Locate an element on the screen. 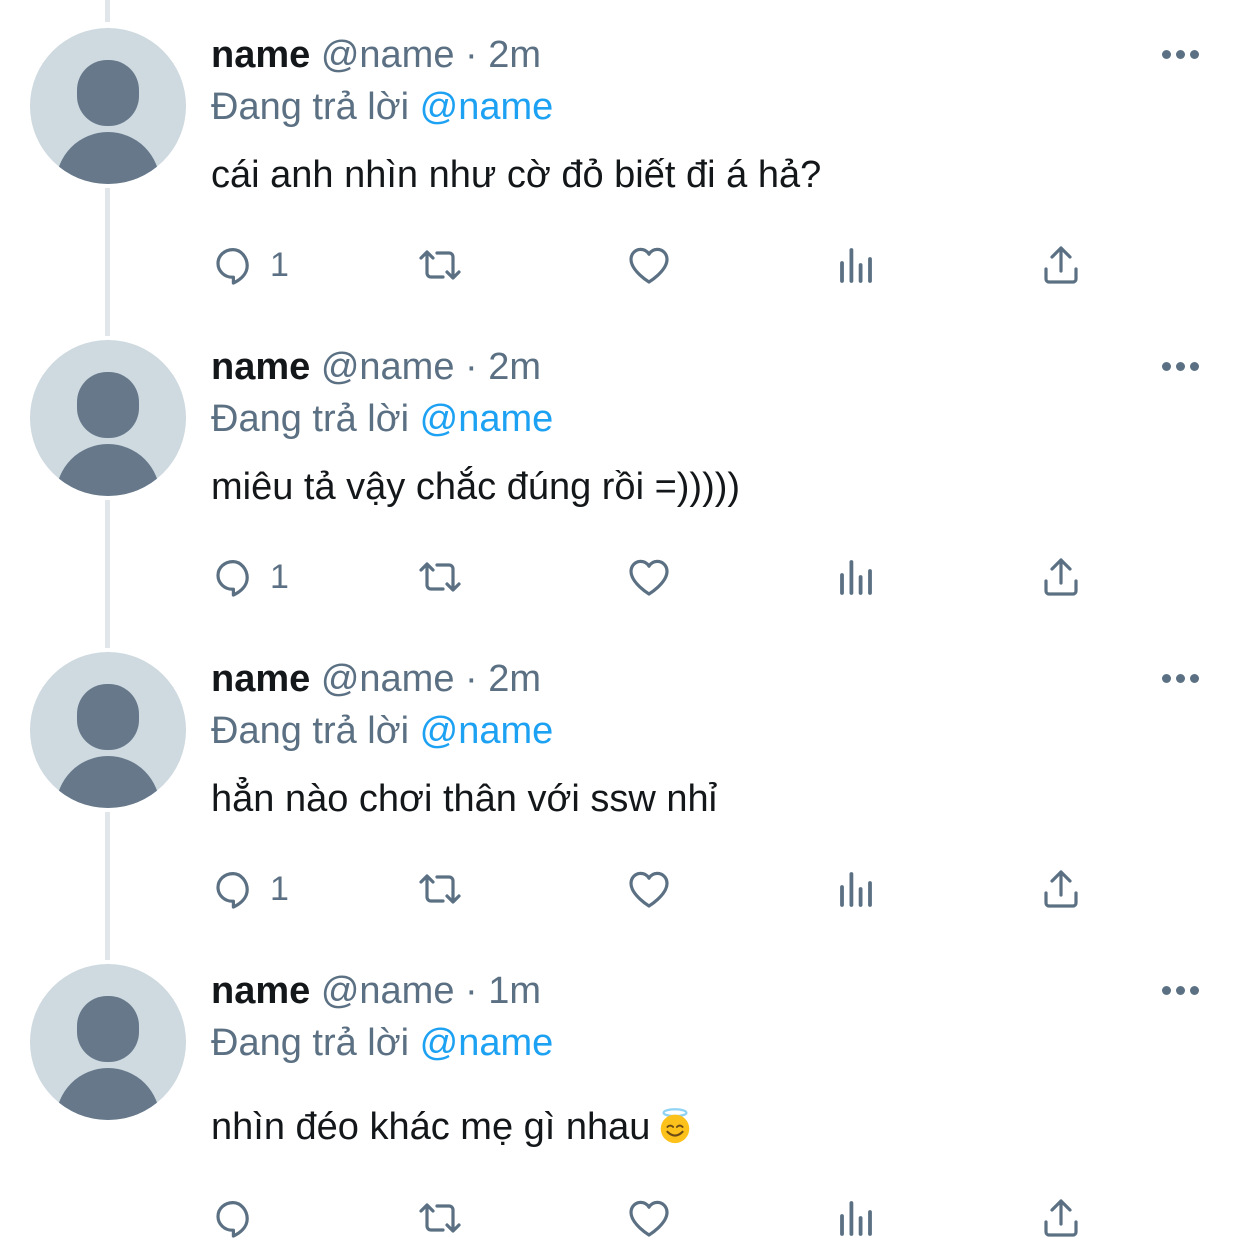 This screenshot has width=1242, height=1258. tweet-text: nhìn đéo khác mẹ gì nhau is located at coordinates (452, 1127).